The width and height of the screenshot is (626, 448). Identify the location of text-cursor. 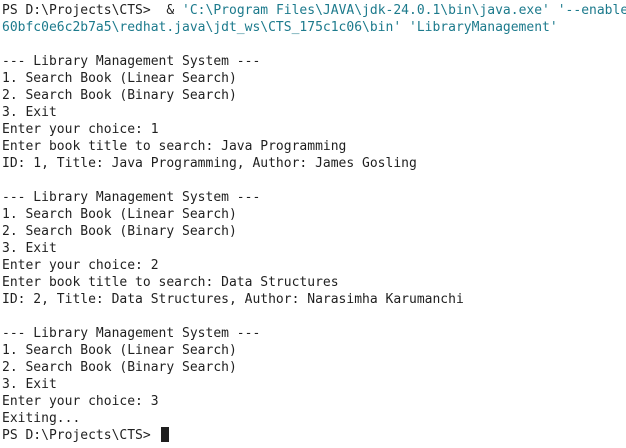
(164, 434).